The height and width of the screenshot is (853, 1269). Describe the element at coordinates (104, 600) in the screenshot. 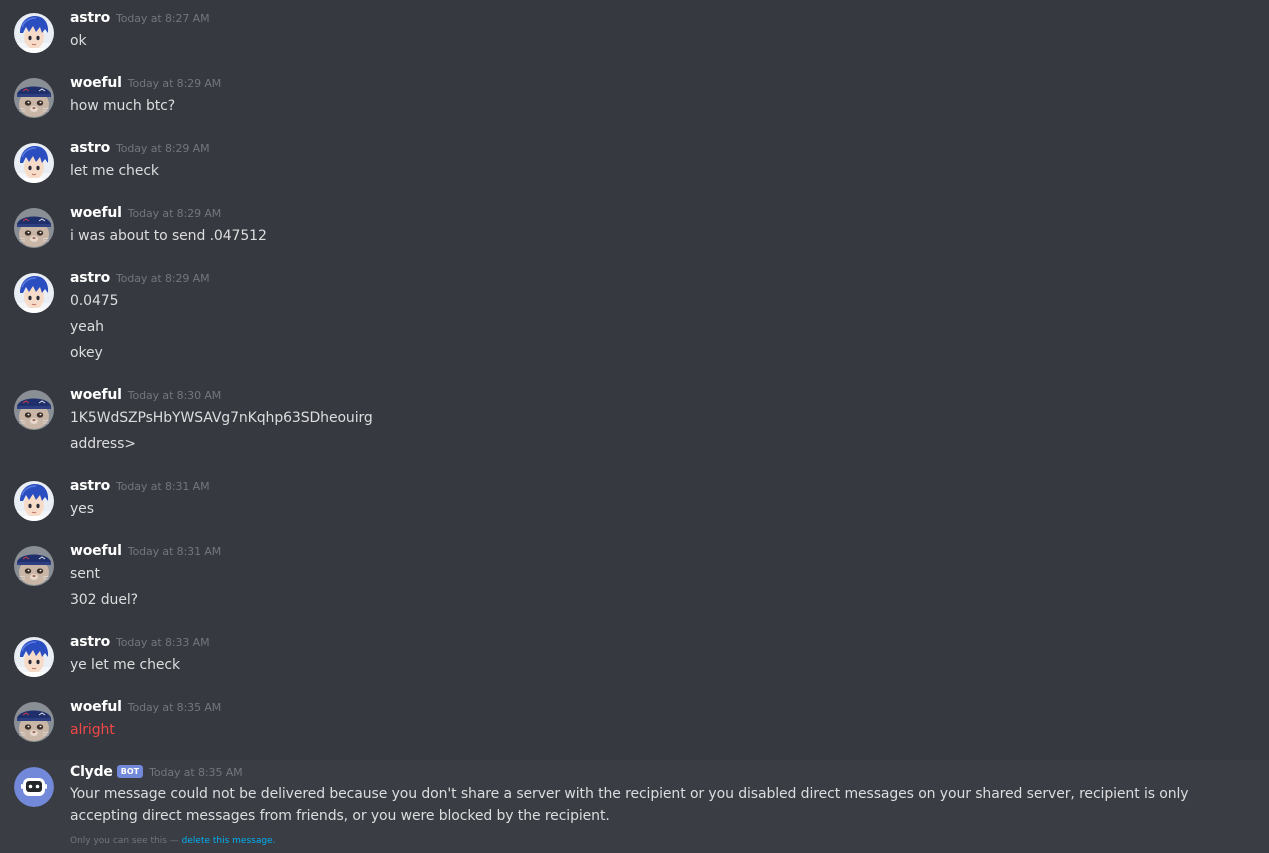

I see `message-text: 302 duel?` at that location.